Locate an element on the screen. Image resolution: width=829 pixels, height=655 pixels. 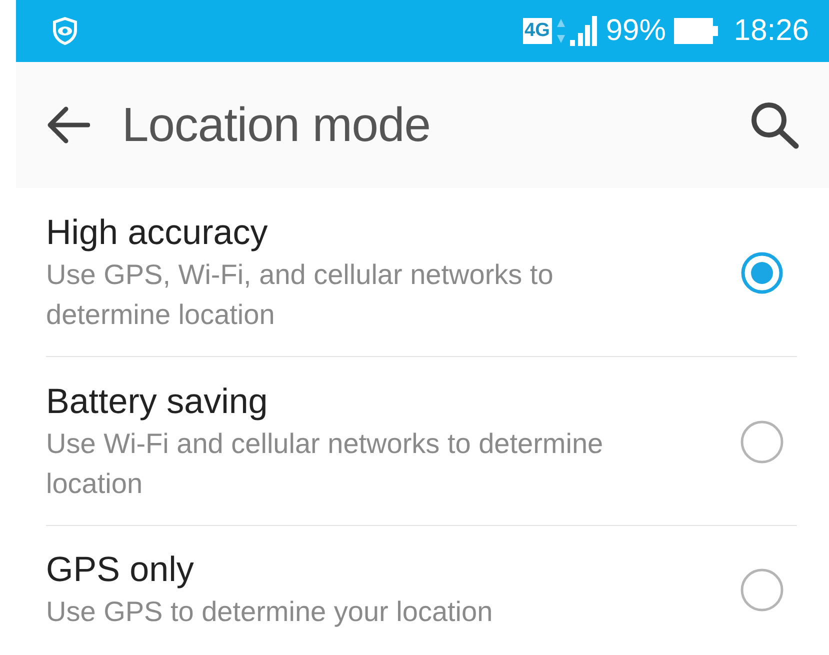
option-title: High accuracy is located at coordinates (157, 233).